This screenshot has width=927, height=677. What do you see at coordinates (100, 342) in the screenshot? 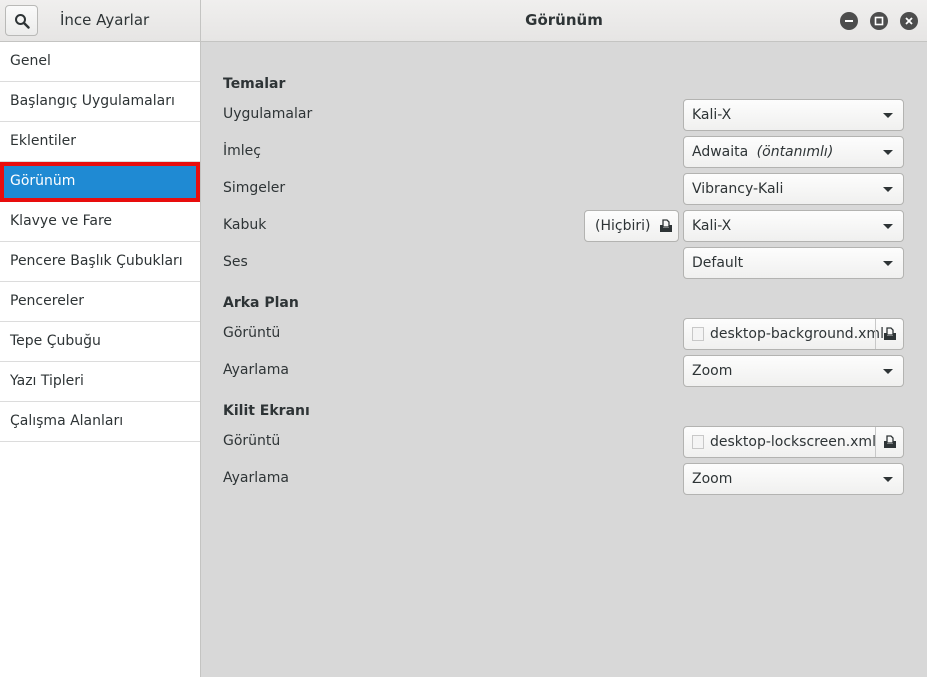
I see `sidebar-item-top-bar: Tepe Çubuğu` at bounding box center [100, 342].